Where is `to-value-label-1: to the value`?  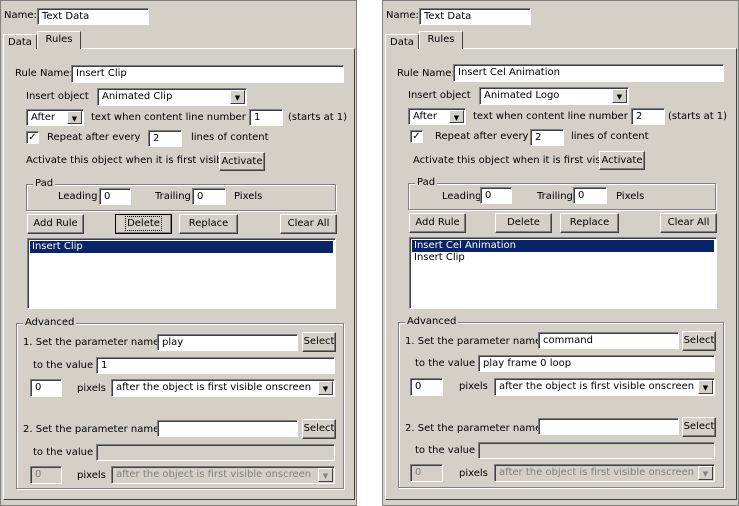
to-value-label-1: to the value is located at coordinates (445, 363).